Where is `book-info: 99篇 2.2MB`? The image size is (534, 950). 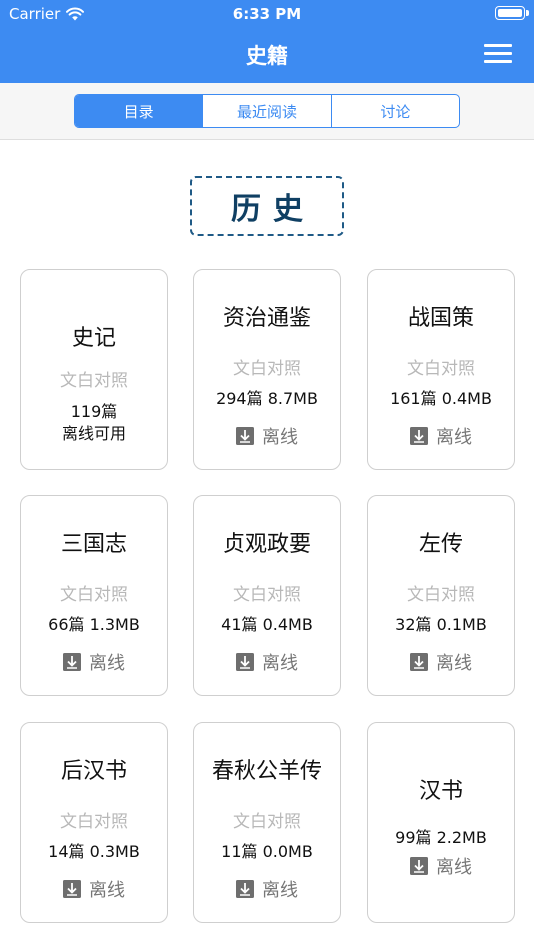 book-info: 99篇 2.2MB is located at coordinates (441, 837).